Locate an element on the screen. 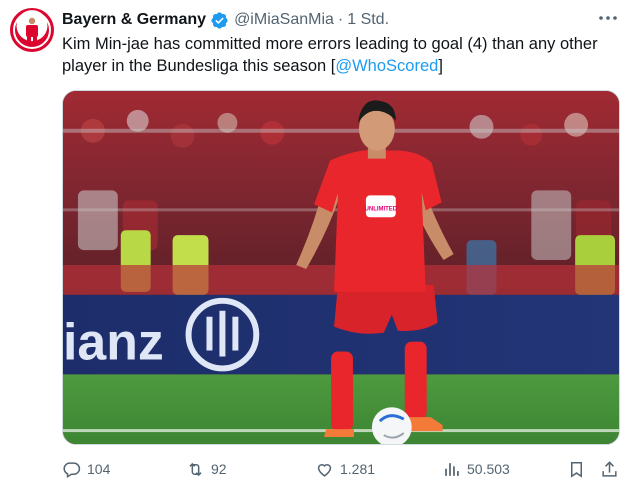  bookmark-icon is located at coordinates (576, 469).